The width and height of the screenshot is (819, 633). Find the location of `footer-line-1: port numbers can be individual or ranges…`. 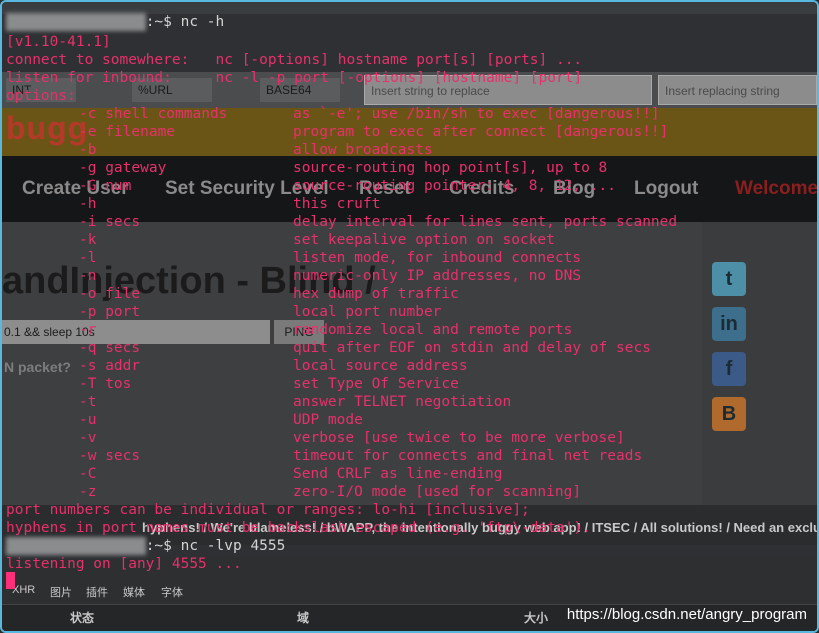

footer-line-1: port numbers can be individual or ranges… is located at coordinates (268, 510).